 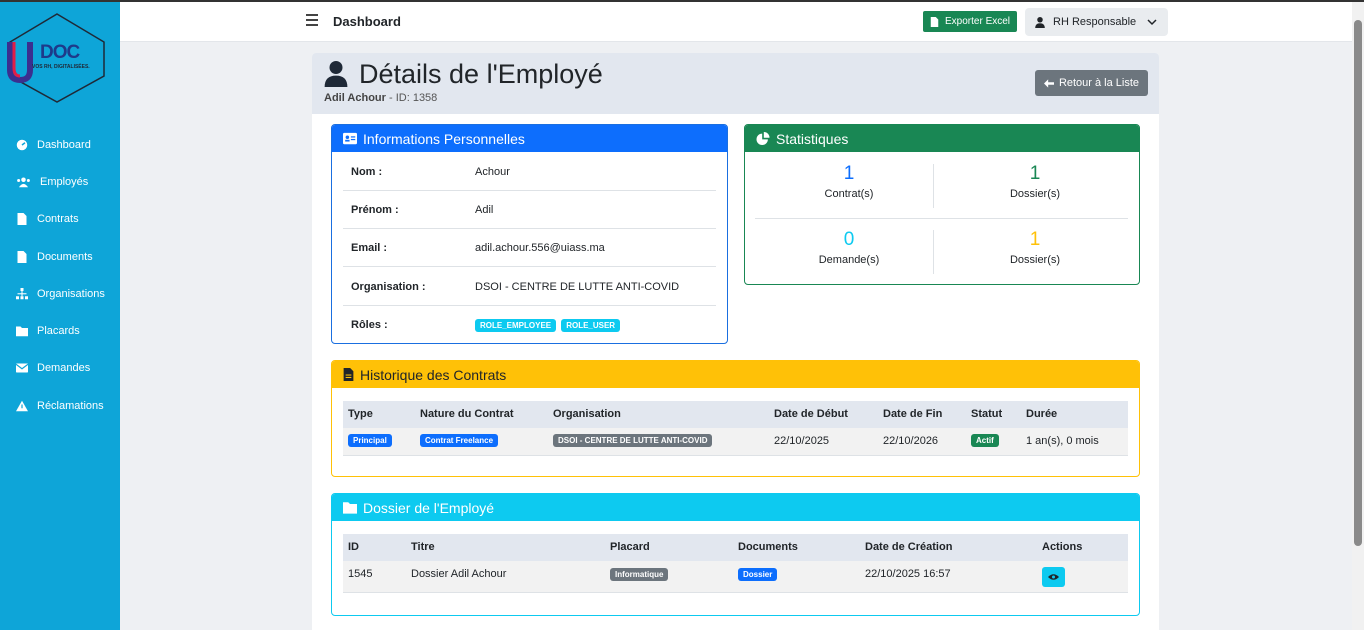 I want to click on sidebar-item-employes: Employés, so click(x=60, y=181).